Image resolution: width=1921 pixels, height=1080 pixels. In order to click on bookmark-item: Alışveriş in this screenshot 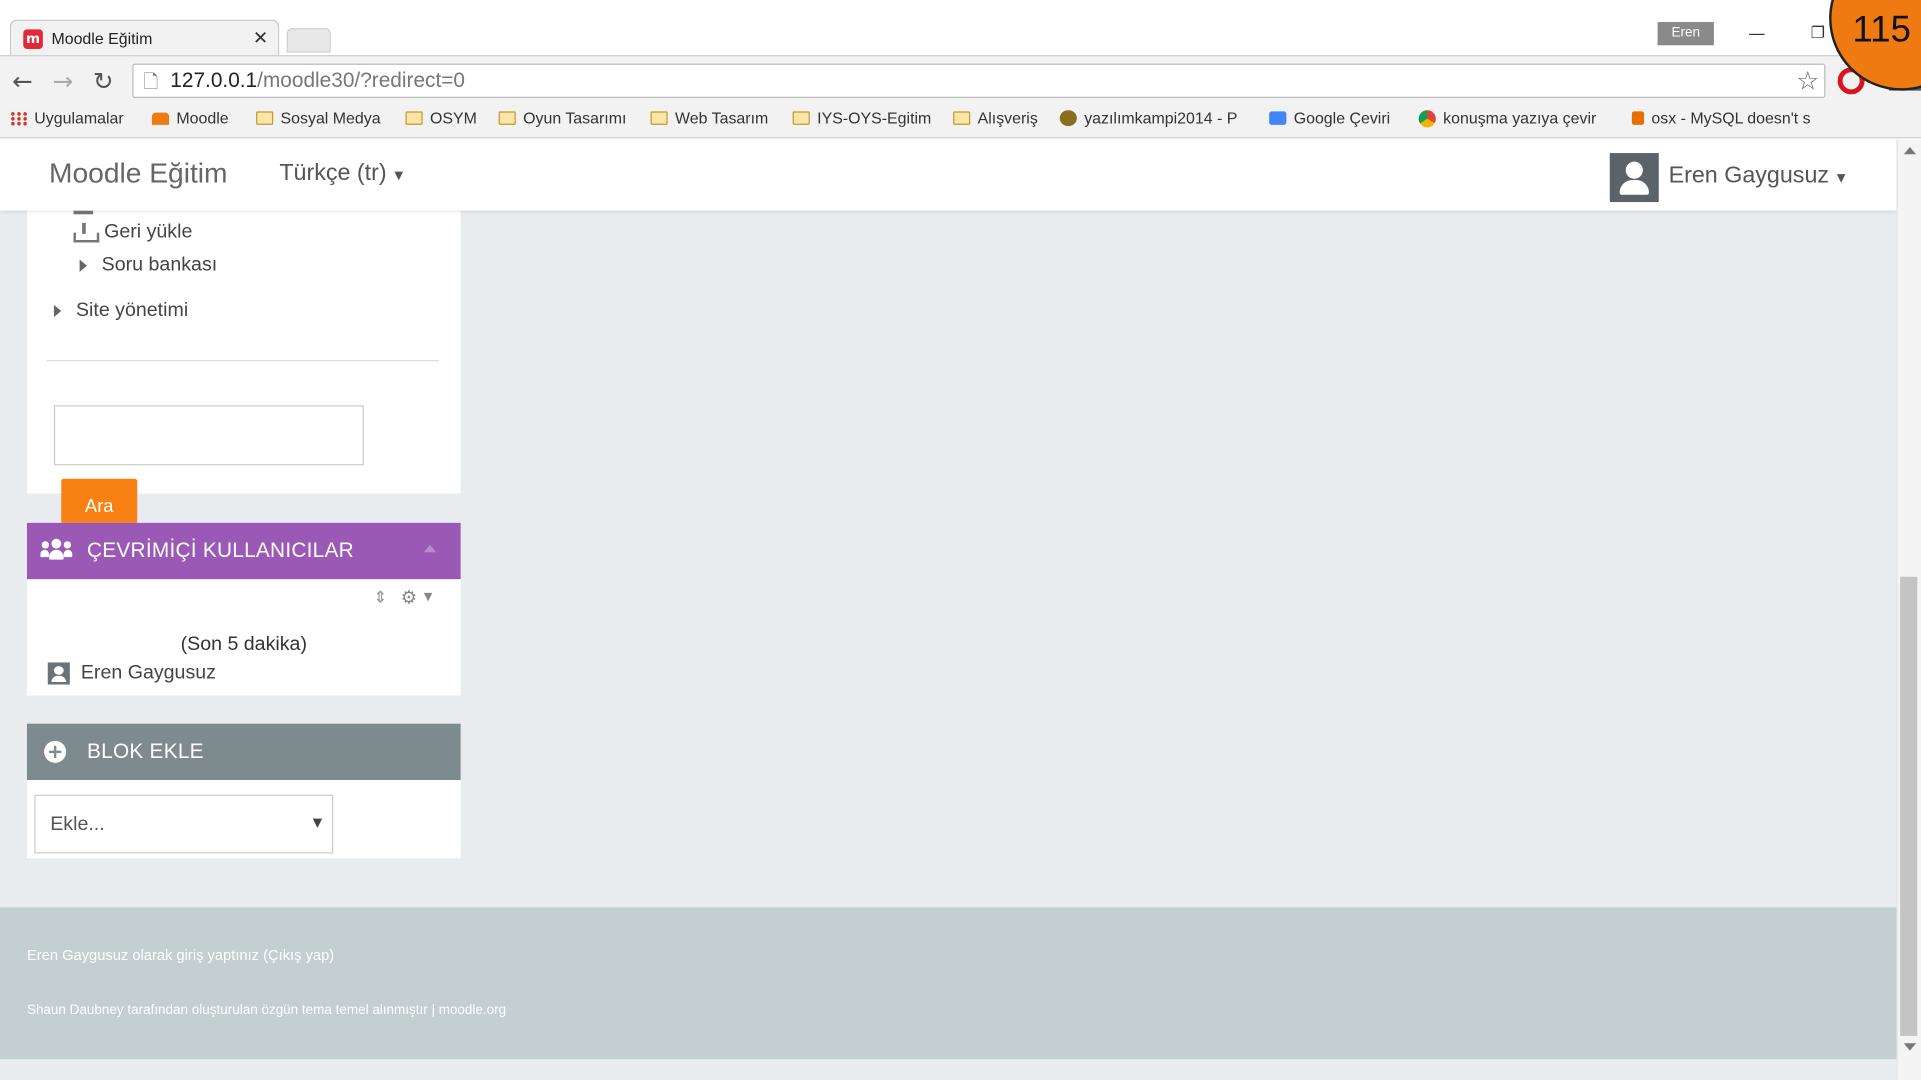, I will do `click(995, 118)`.